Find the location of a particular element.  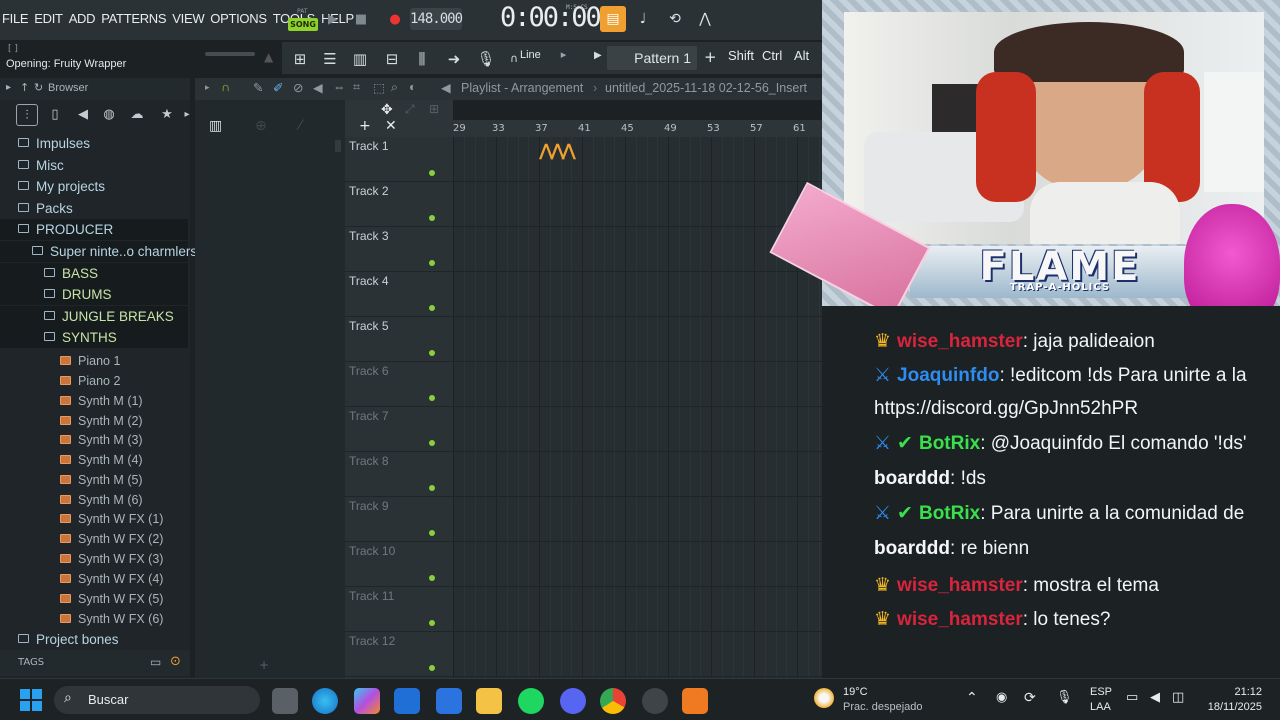

playlist-menu-icon: ◀ is located at coordinates (446, 87).